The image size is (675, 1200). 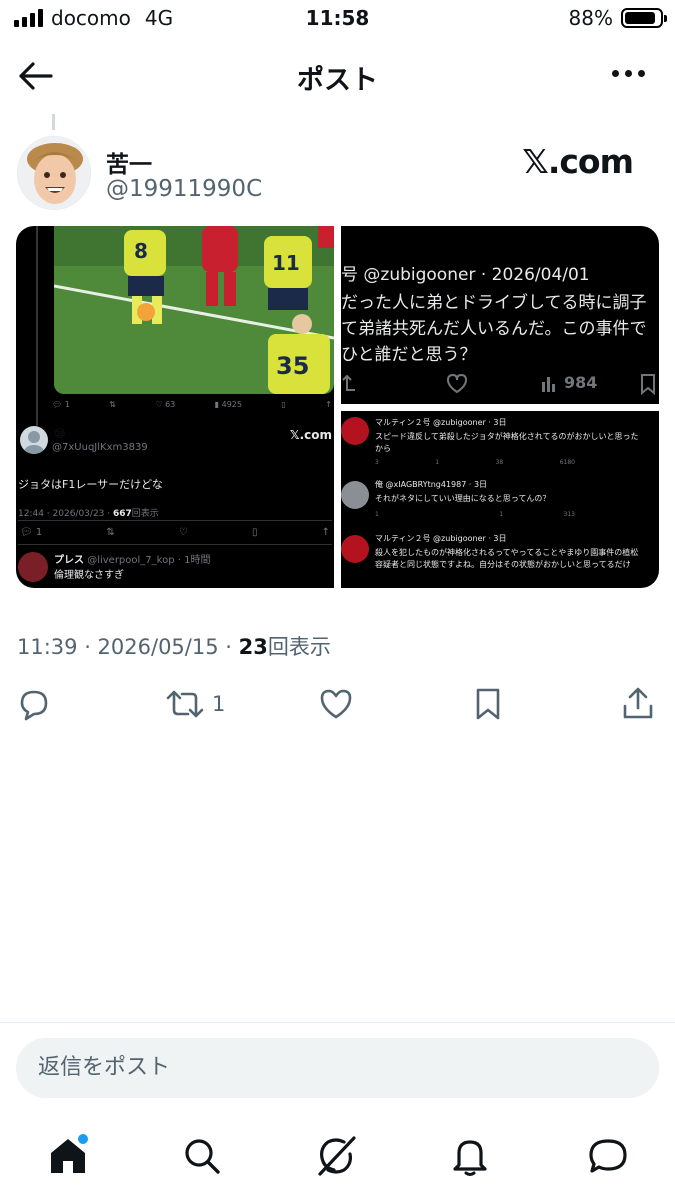 I want to click on author-handle: @19911990C, so click(x=184, y=189).